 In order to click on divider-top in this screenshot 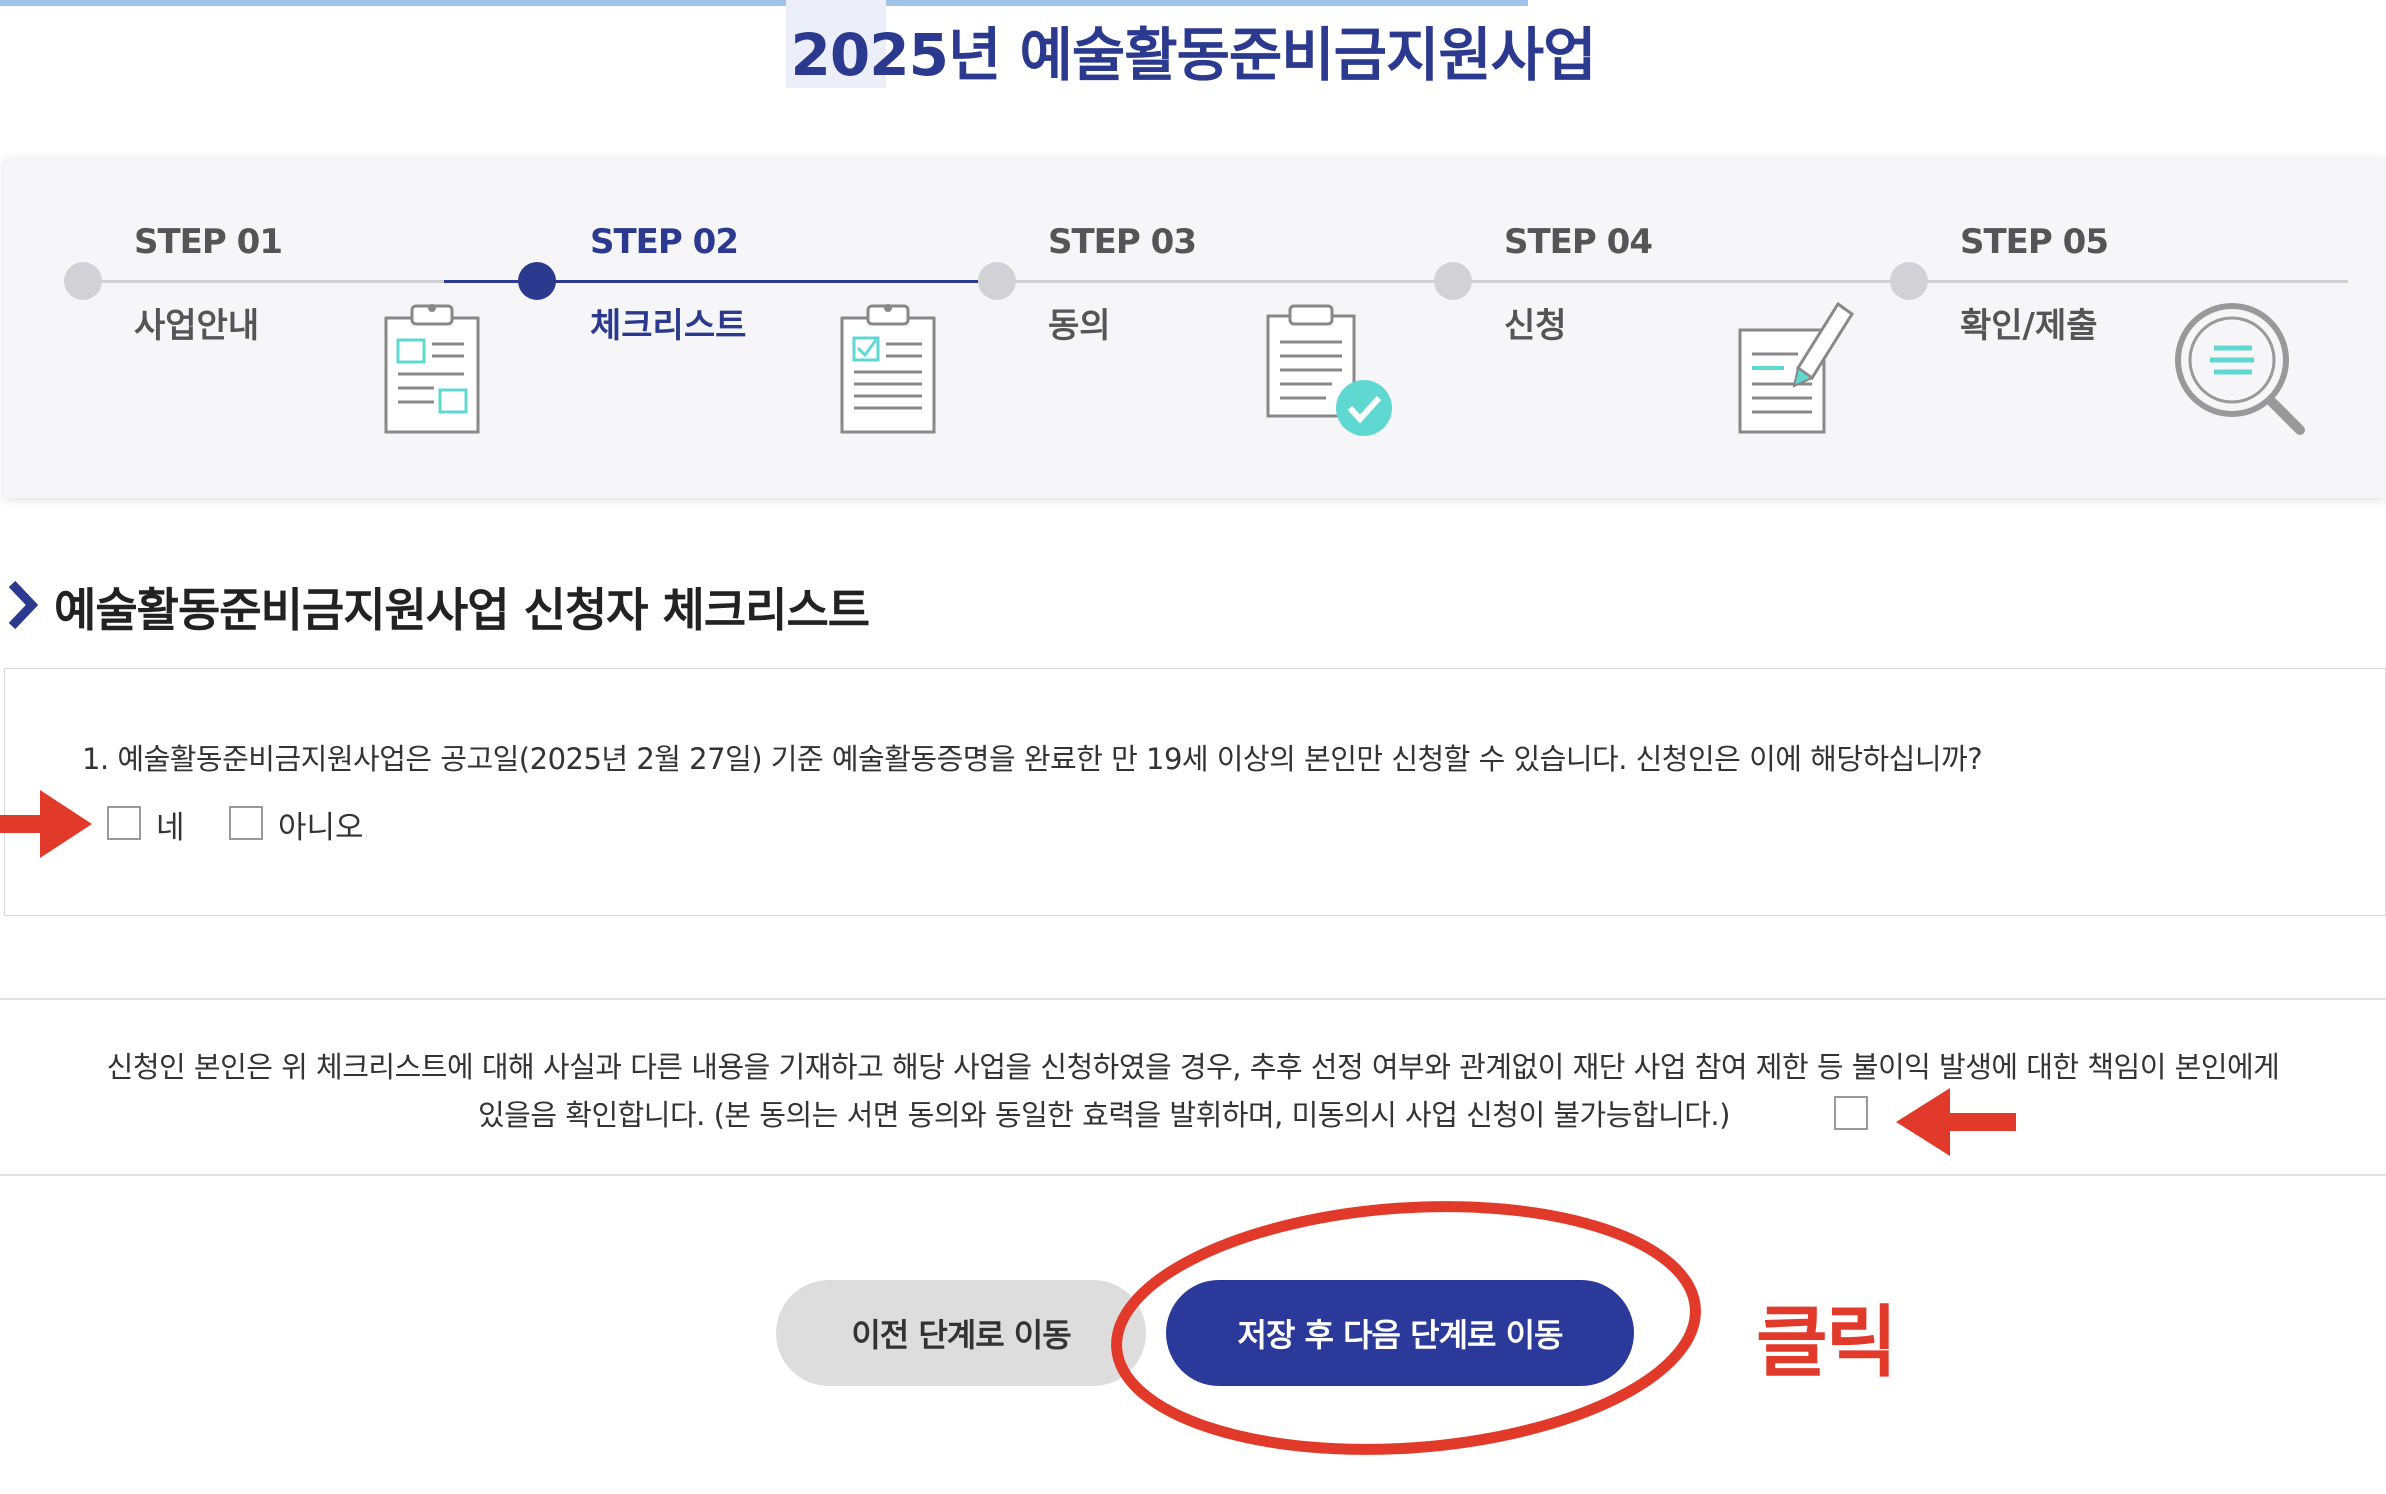, I will do `click(1193, 999)`.